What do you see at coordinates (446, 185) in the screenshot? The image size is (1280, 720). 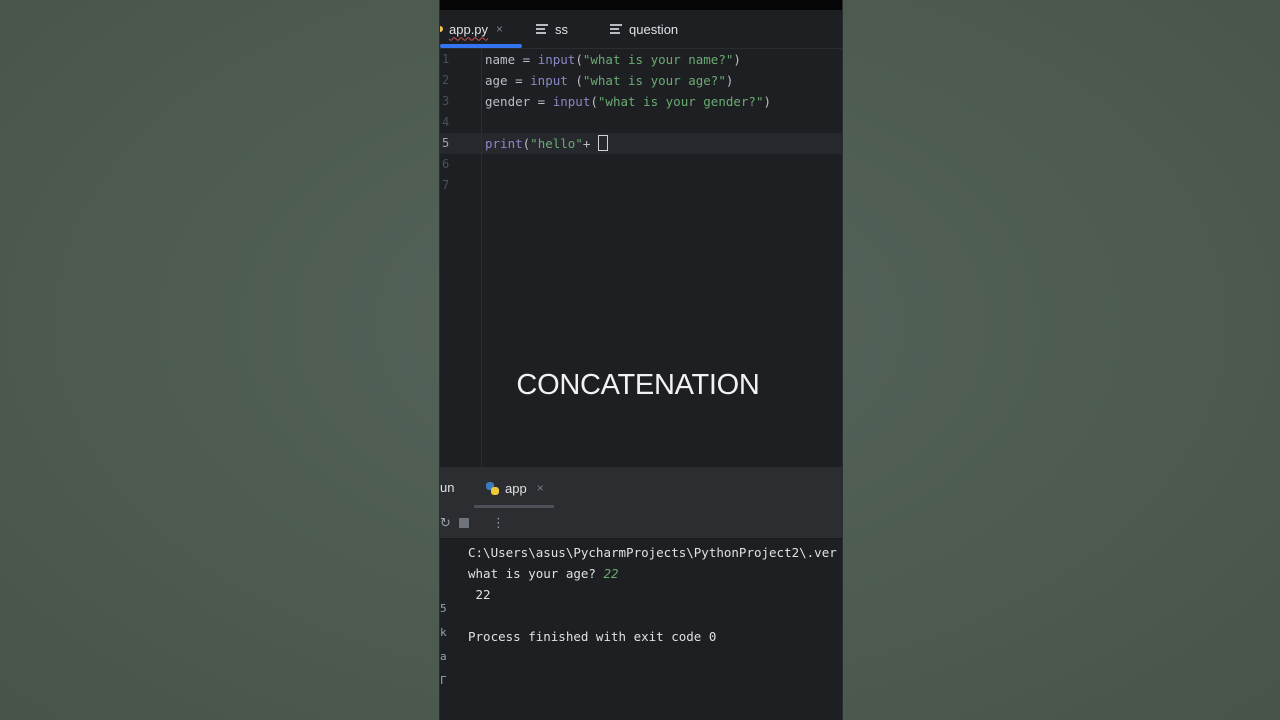 I see `line-number: 7` at bounding box center [446, 185].